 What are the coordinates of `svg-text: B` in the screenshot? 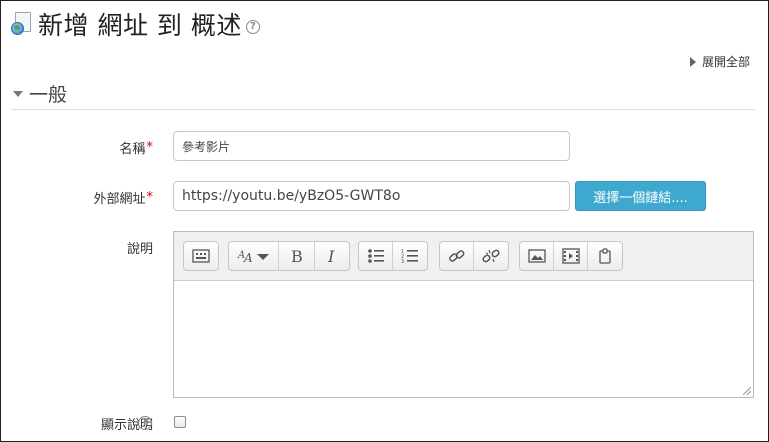 It's located at (297, 256).